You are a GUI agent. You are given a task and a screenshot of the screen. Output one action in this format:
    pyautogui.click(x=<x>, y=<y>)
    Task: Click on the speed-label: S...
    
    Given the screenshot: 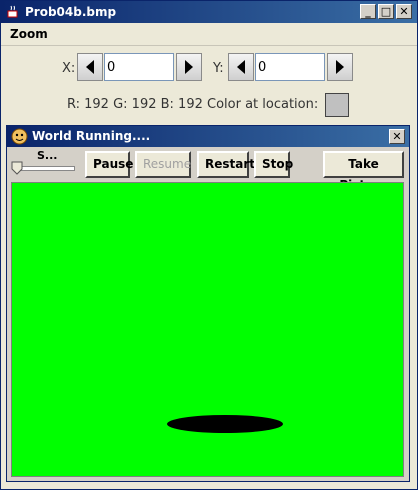 What is the action you would take?
    pyautogui.click(x=47, y=155)
    